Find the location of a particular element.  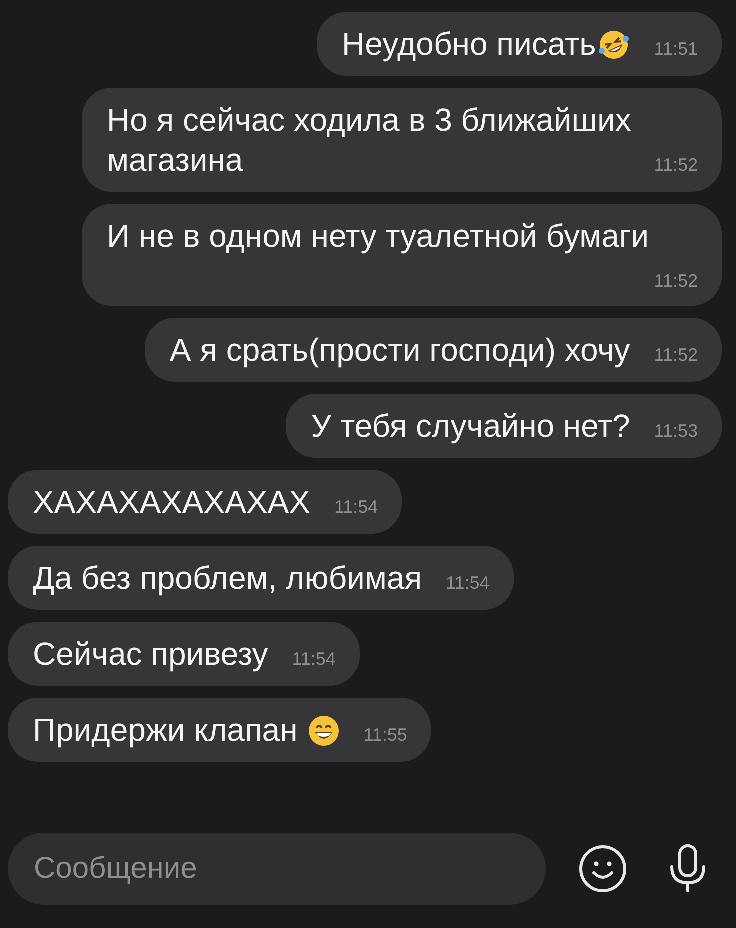

message-field: Сообщение is located at coordinates (277, 869).